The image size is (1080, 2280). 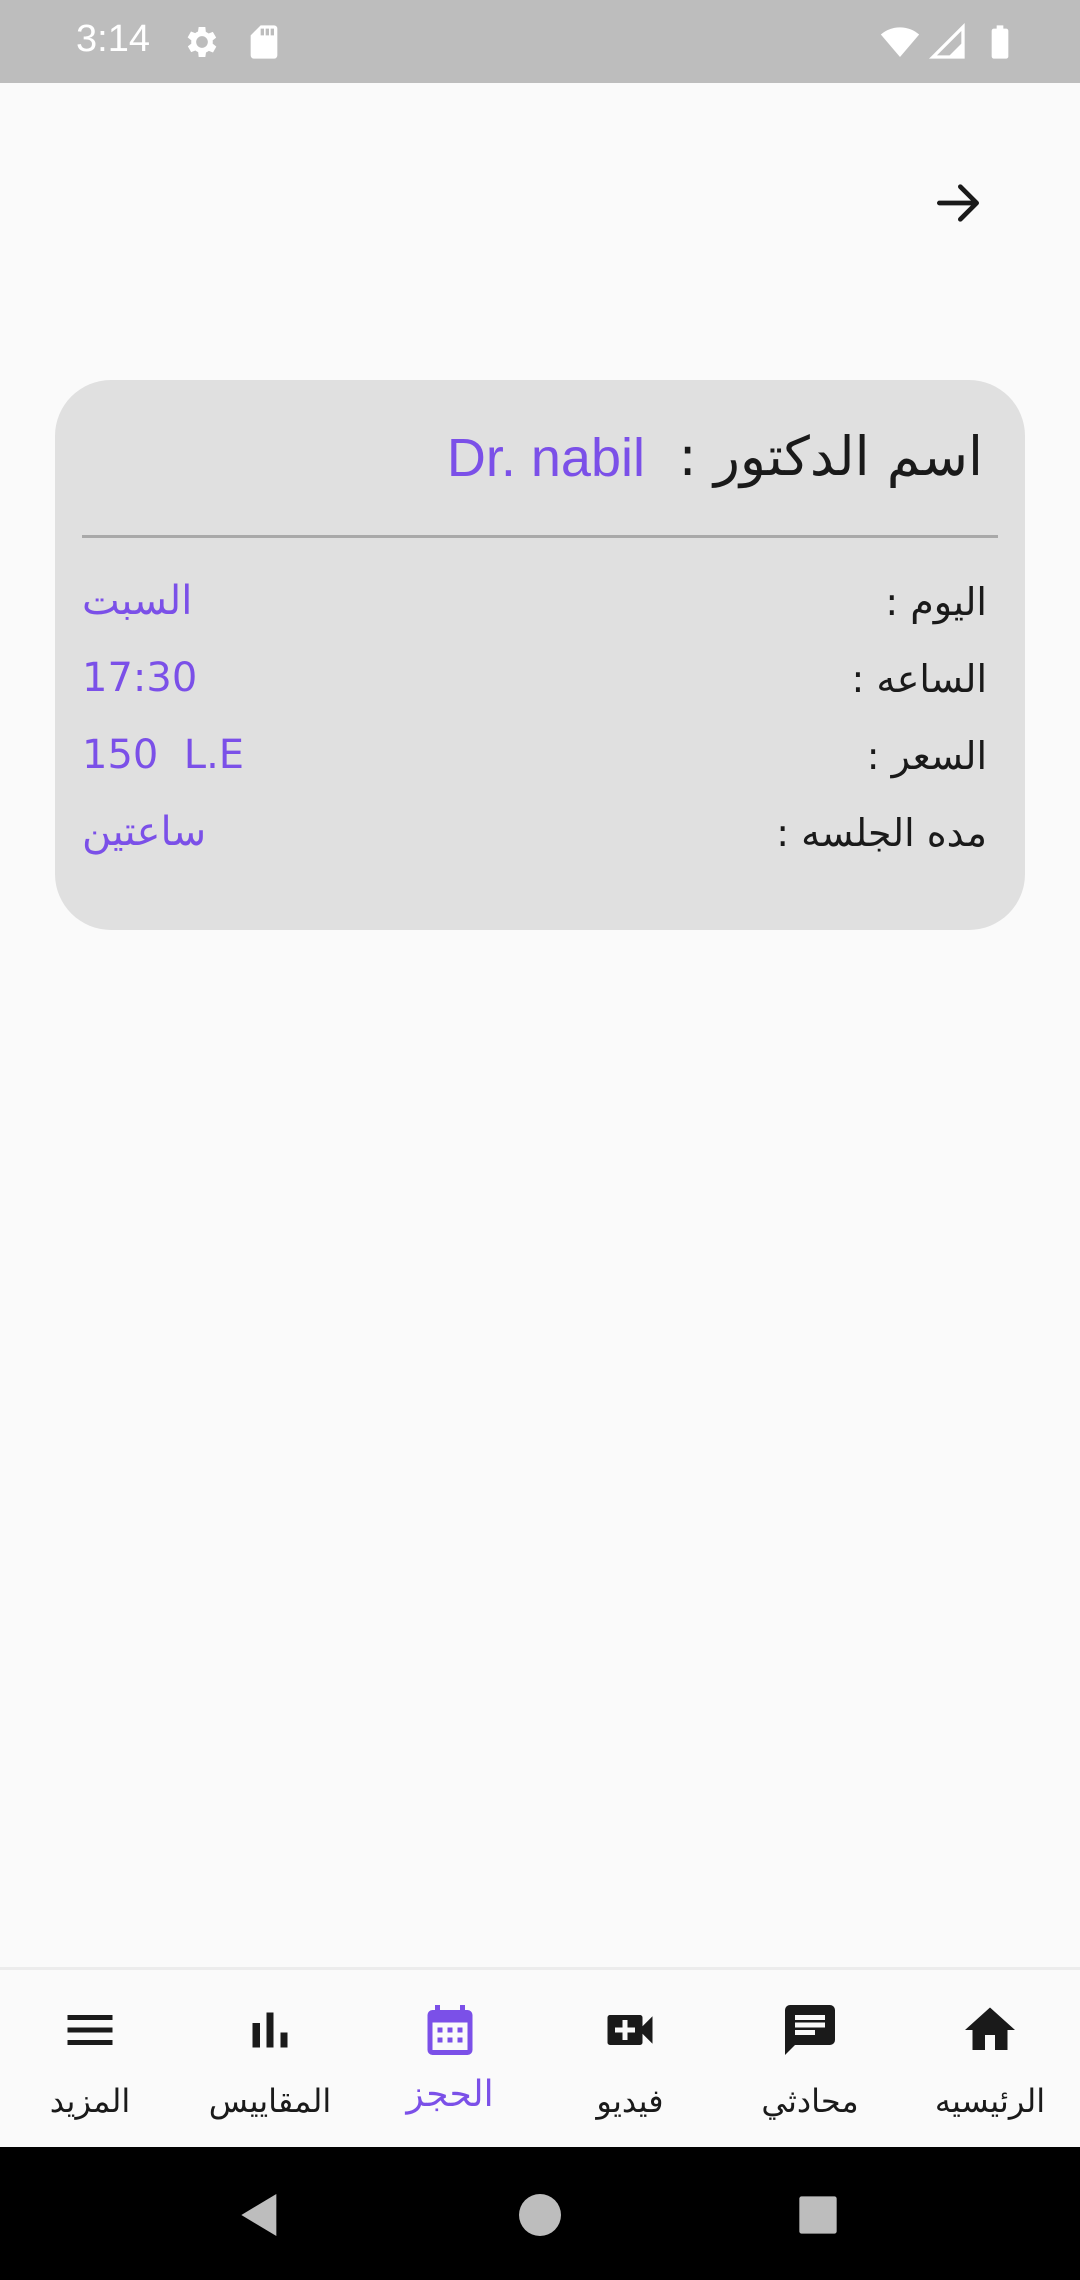 I want to click on nav-label: فيديو, so click(x=630, y=2101).